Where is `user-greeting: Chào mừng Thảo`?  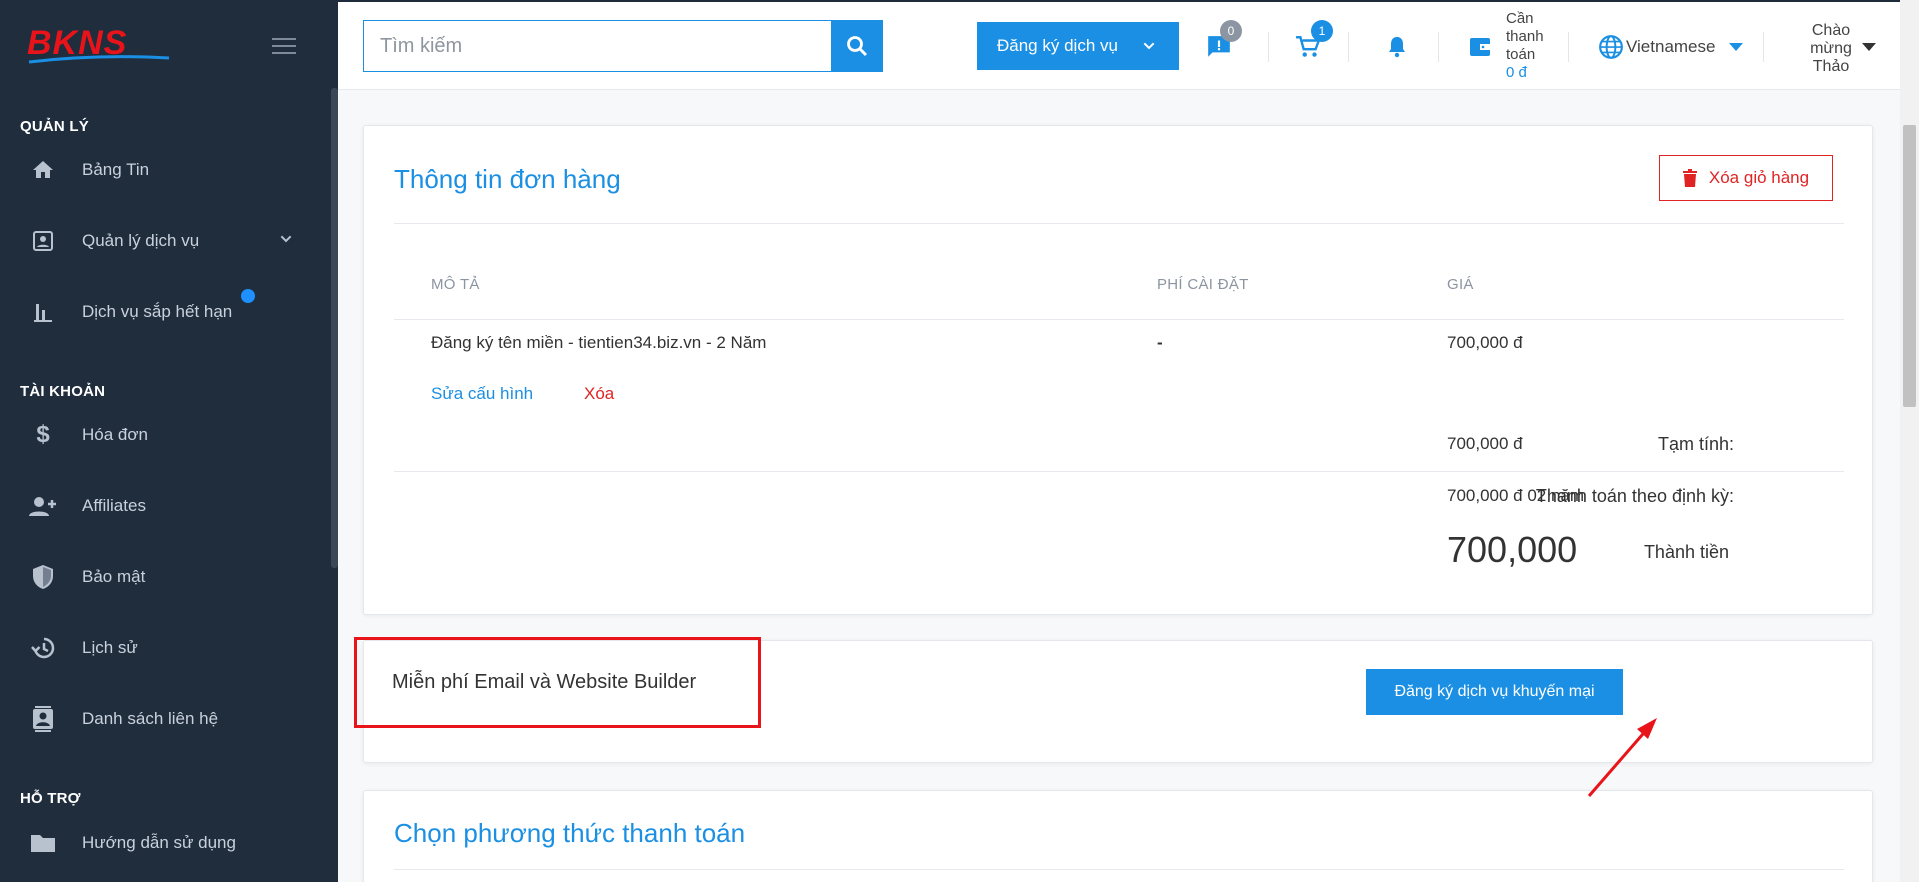
user-greeting: Chào mừng Thảo is located at coordinates (1831, 49).